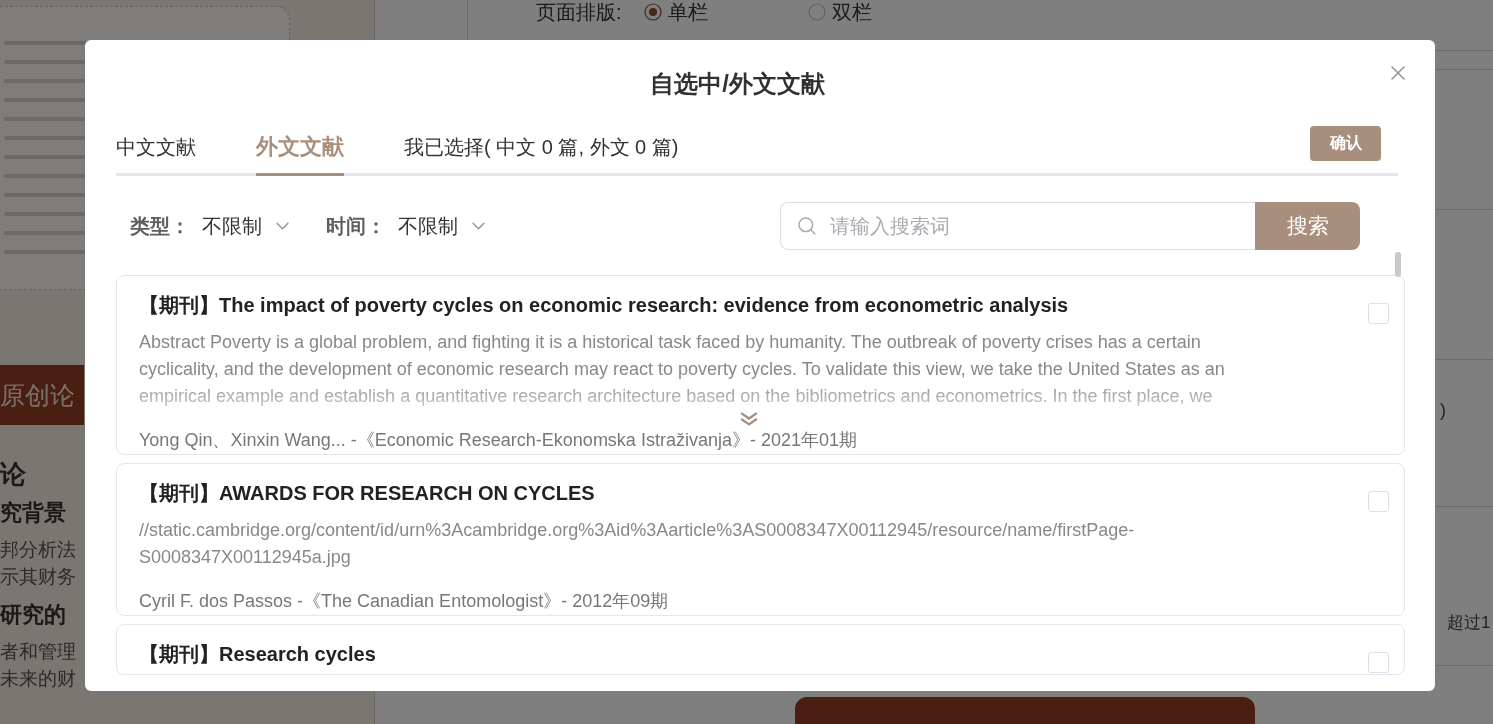  I want to click on close-icon, so click(1398, 73).